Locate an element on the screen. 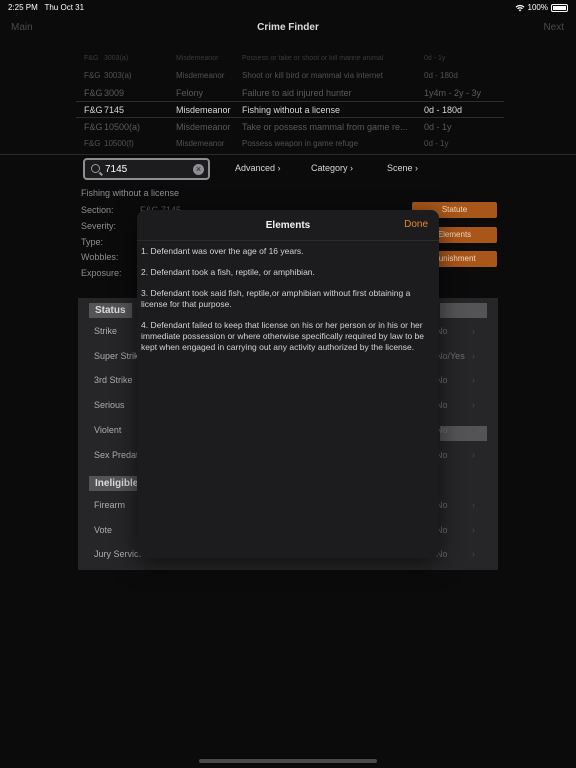  picker-name: Fishing without a license is located at coordinates (291, 109).